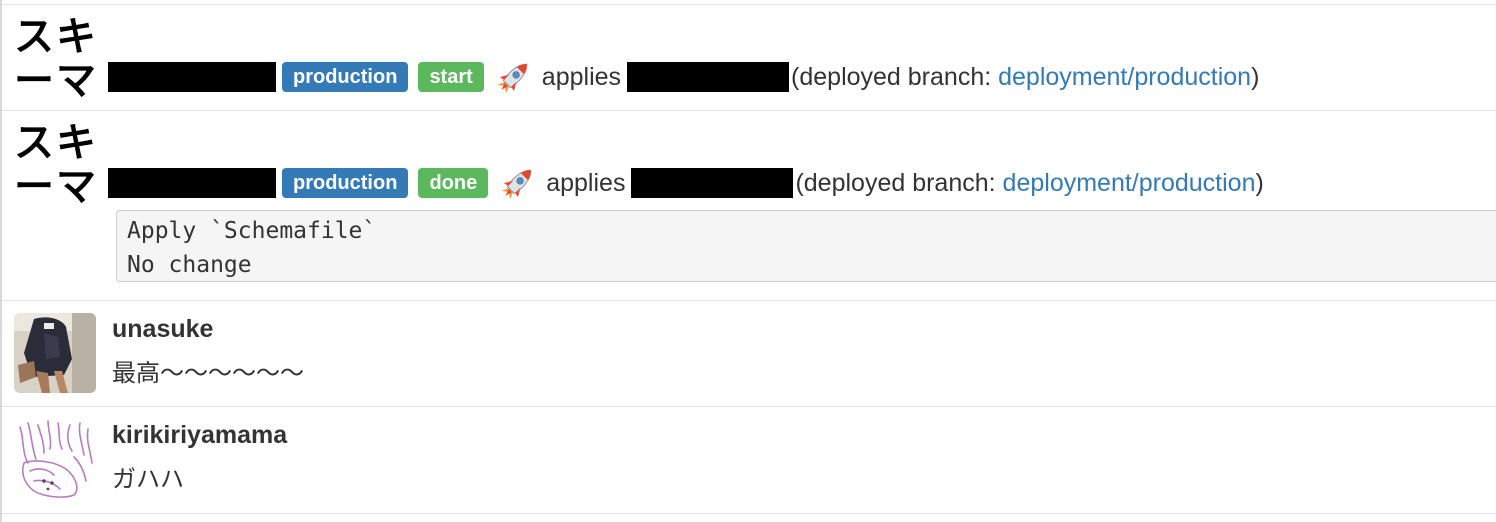 The width and height of the screenshot is (1496, 522). I want to click on user-avatar-sketch, so click(55, 459).